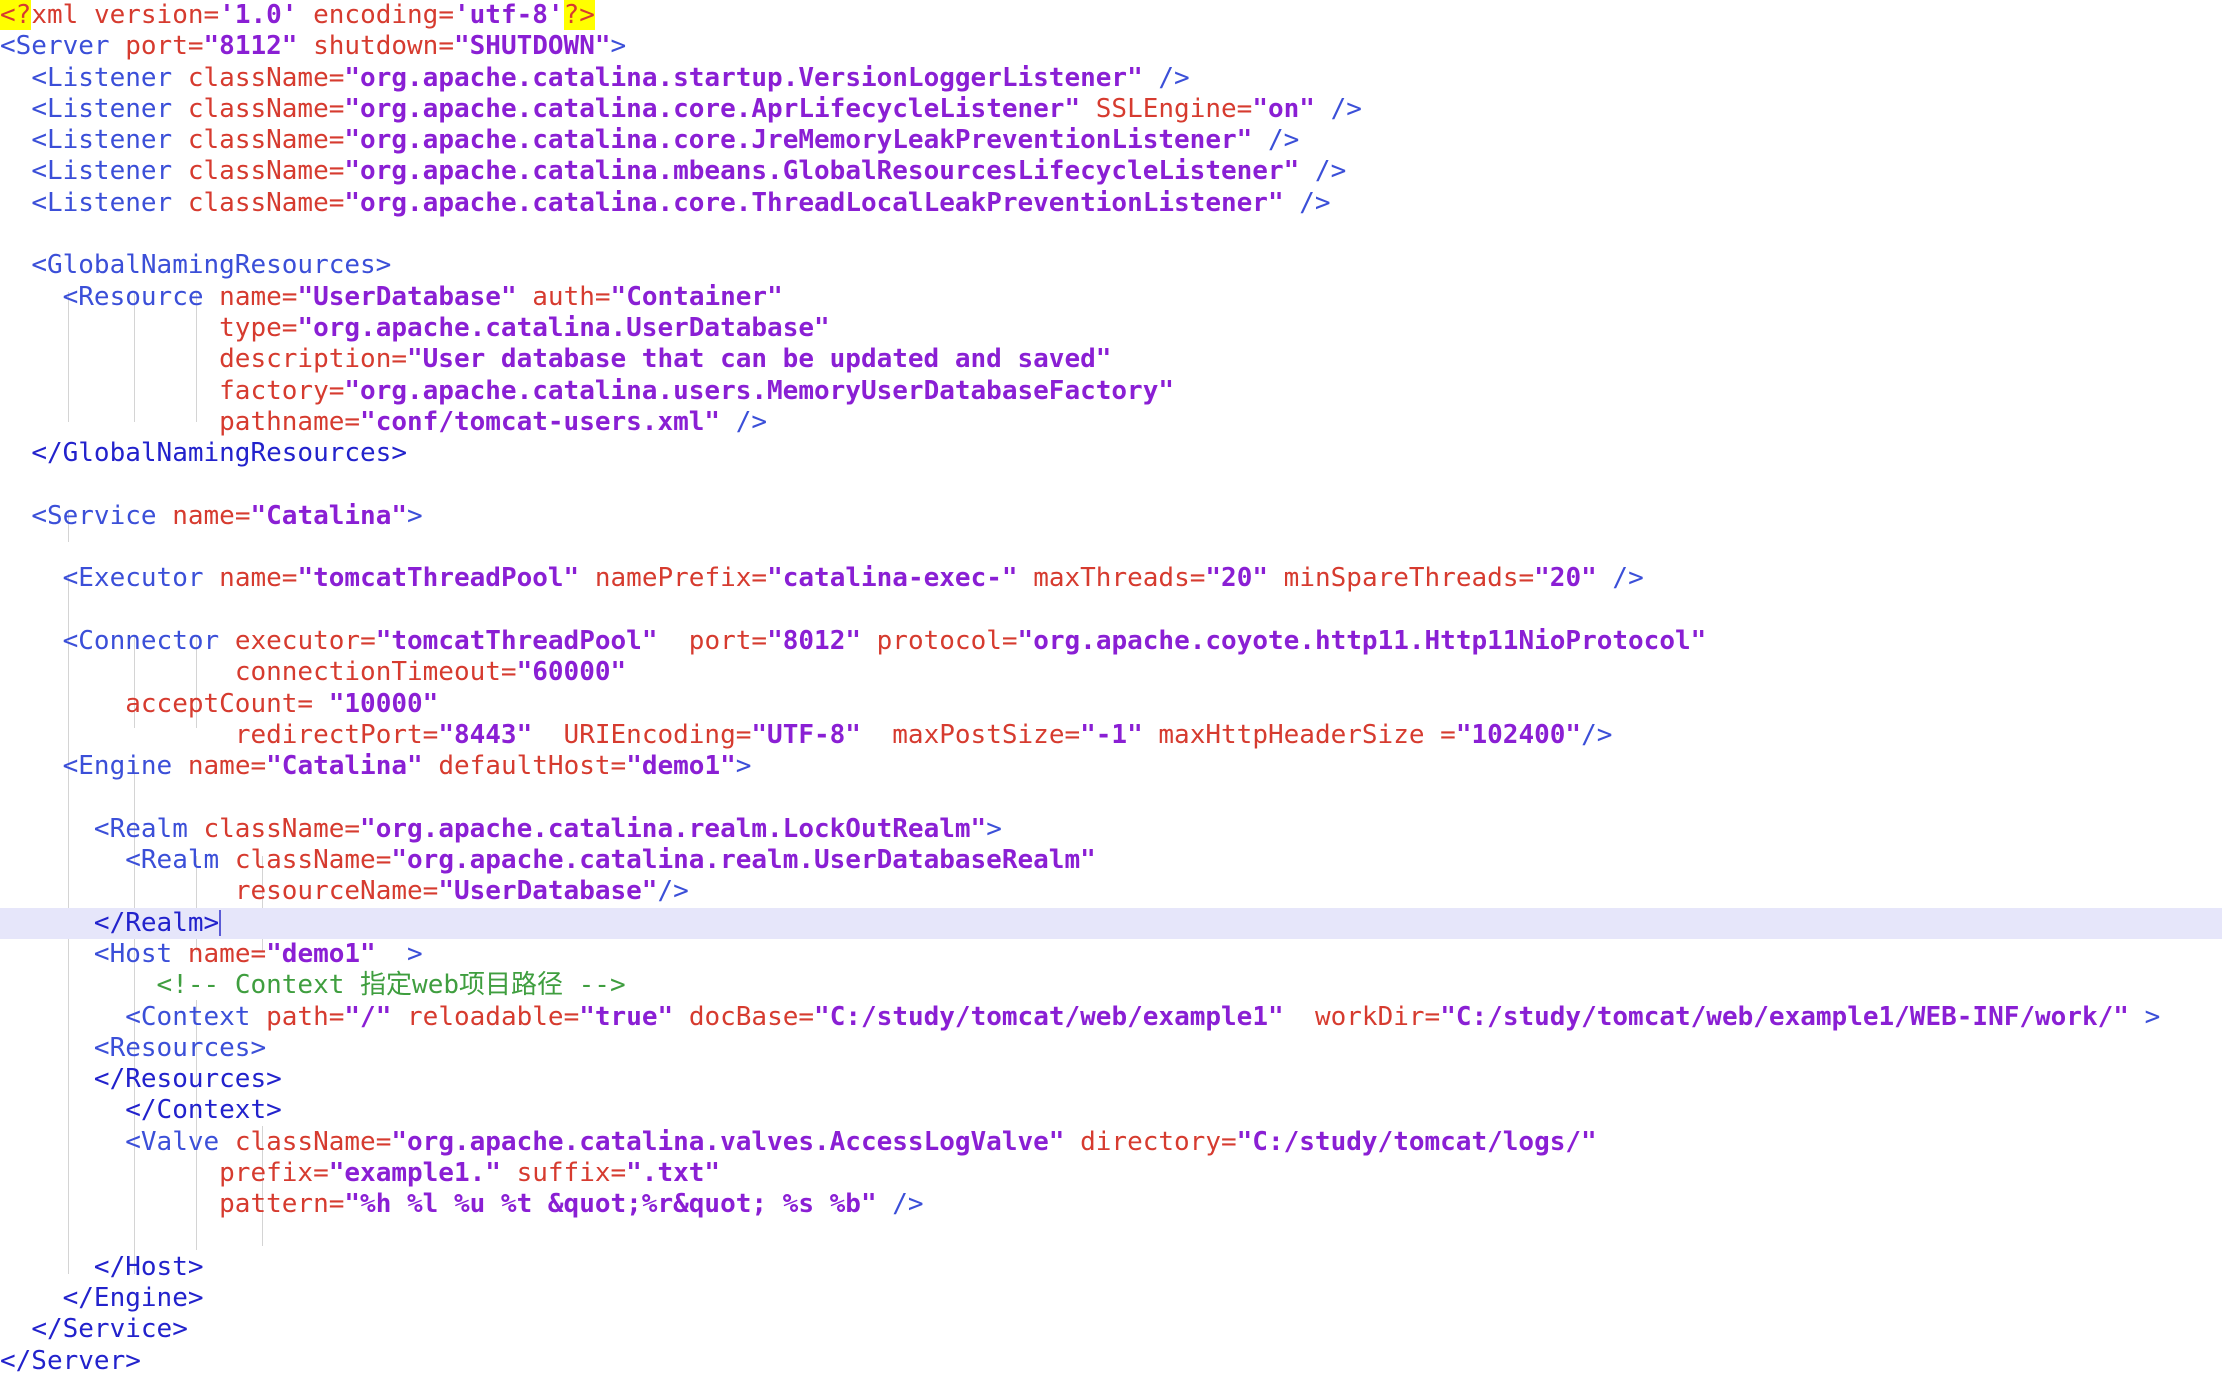 The height and width of the screenshot is (1377, 2222). Describe the element at coordinates (70, 1360) in the screenshot. I see `code-line-text: </Server>` at that location.